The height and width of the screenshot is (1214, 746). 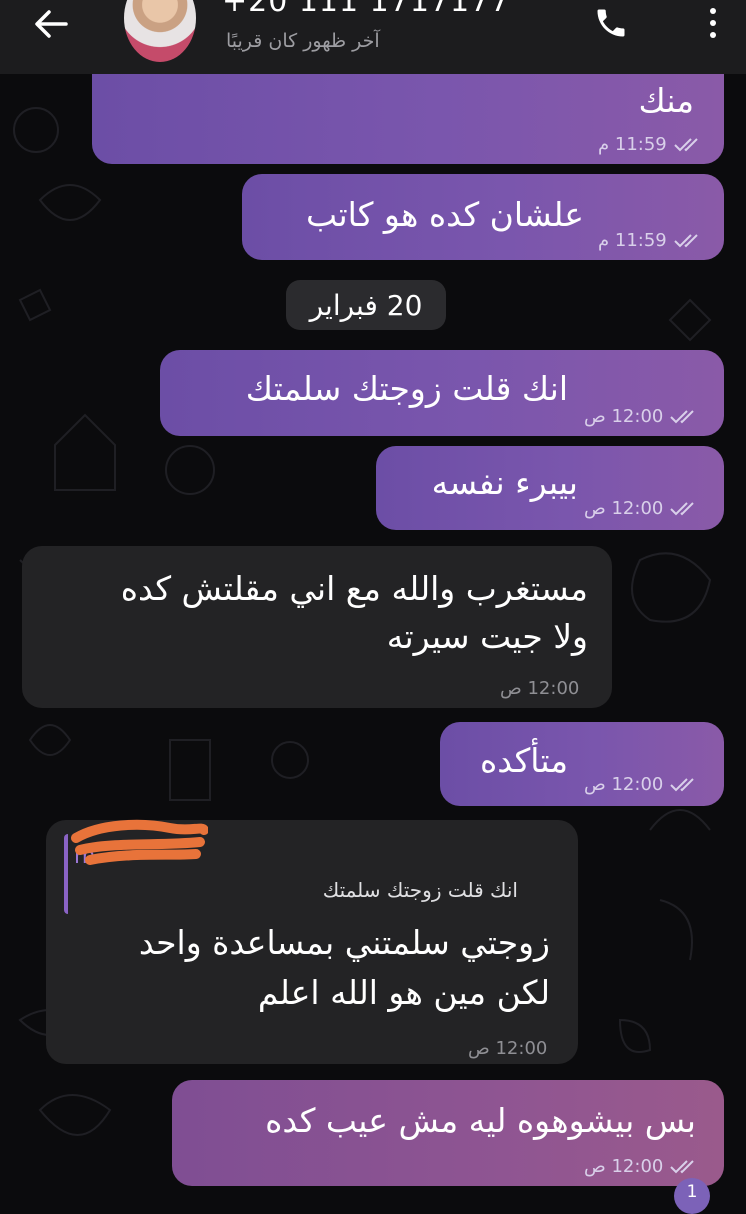 I want to click on back-button, so click(x=51, y=24).